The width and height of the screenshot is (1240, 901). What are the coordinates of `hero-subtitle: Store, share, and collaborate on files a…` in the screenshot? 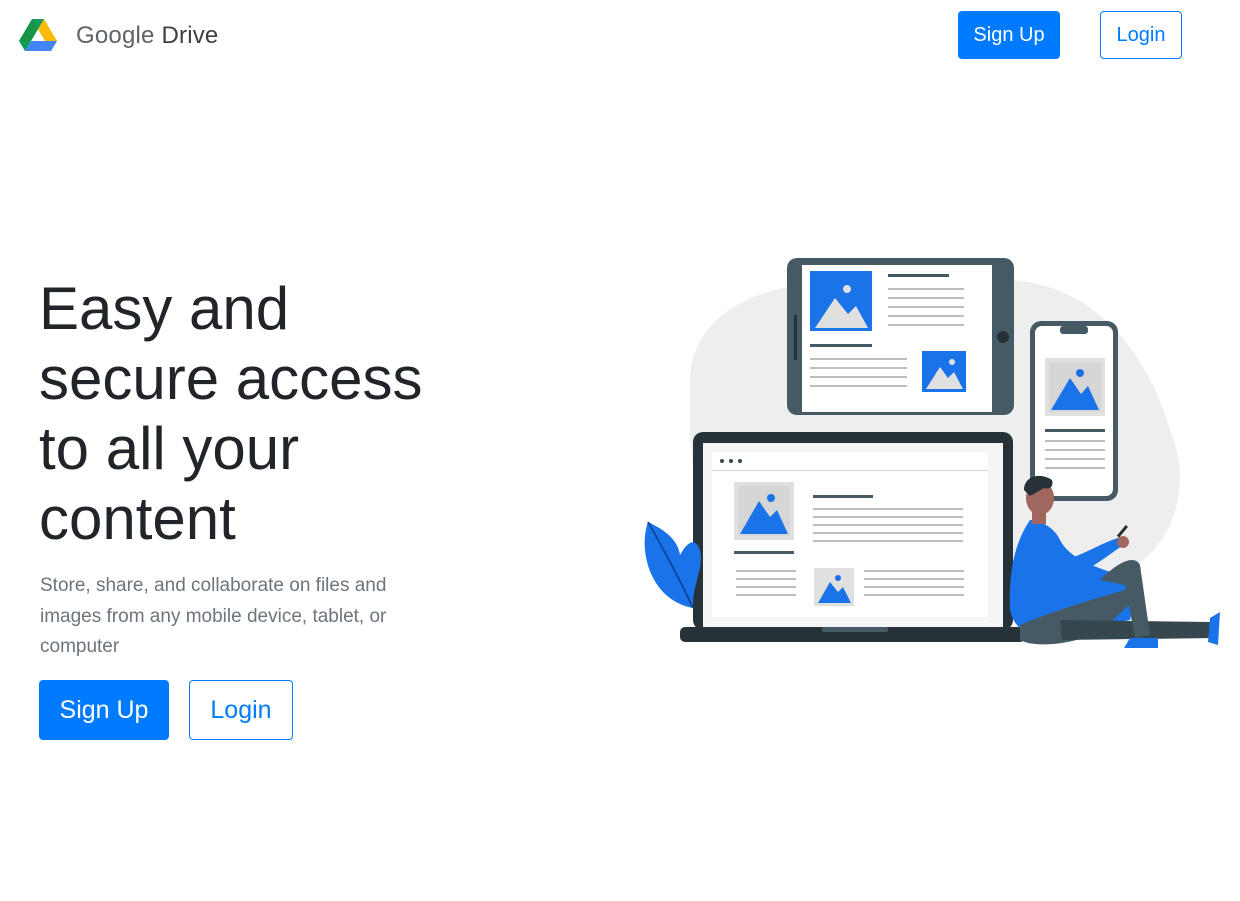 It's located at (213, 616).